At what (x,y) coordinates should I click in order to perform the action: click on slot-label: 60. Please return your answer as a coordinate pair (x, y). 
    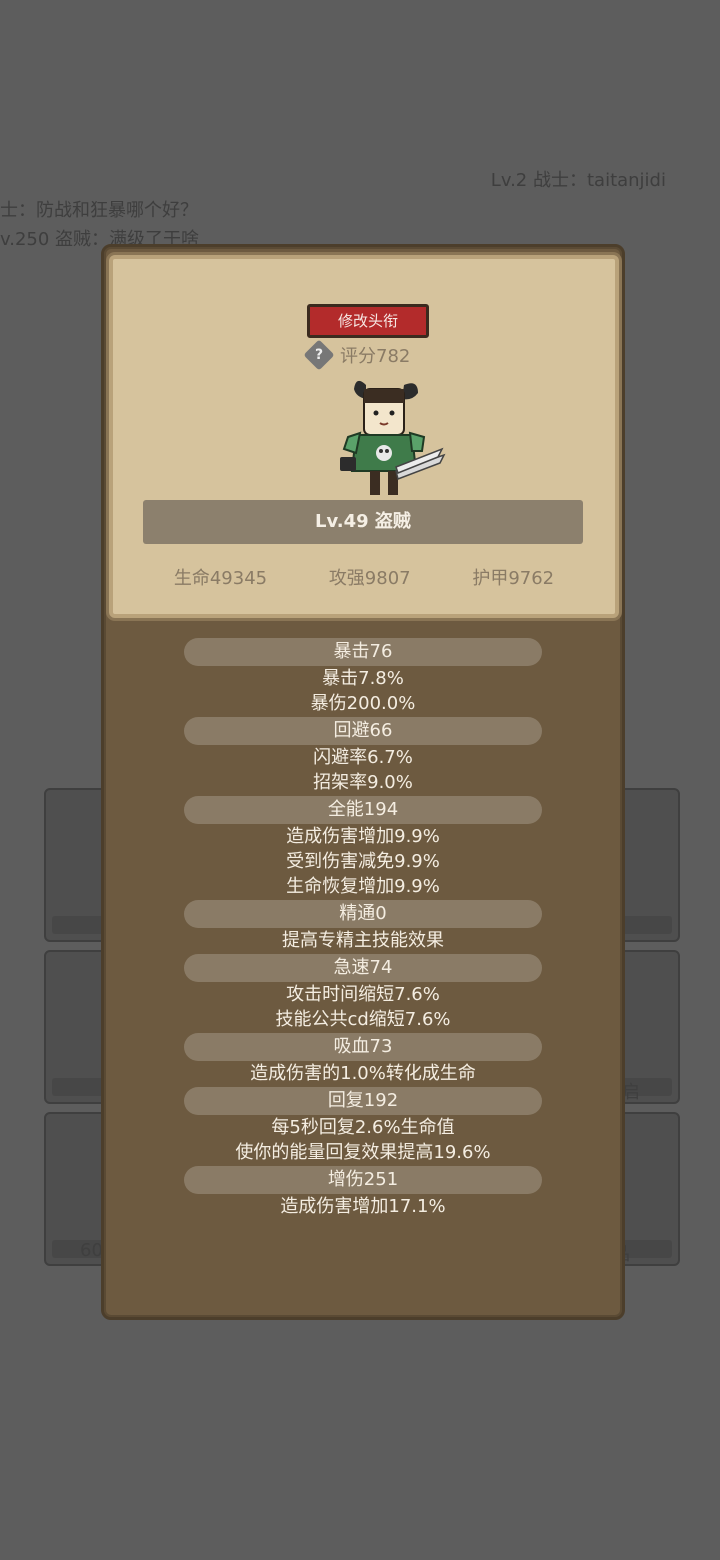
    Looking at the image, I should click on (91, 1250).